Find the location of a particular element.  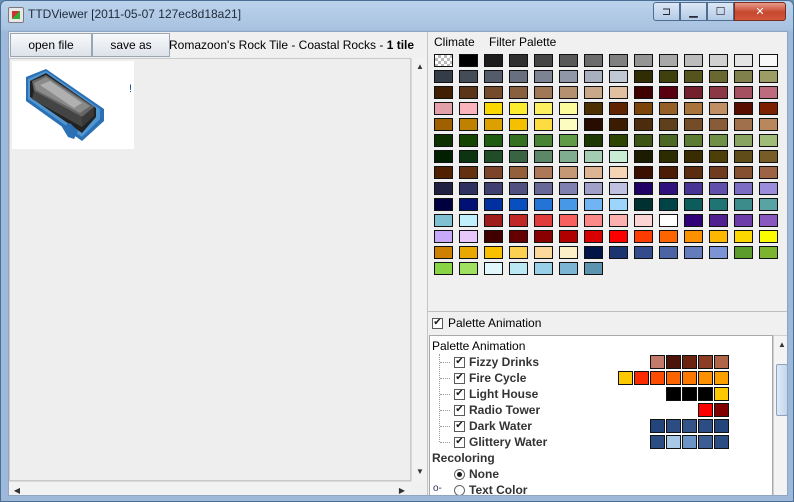

tree-item: ✔ Dark Water is located at coordinates (493, 426).